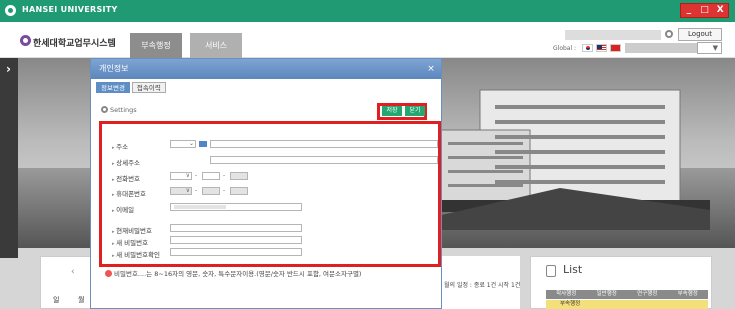 This screenshot has height=309, width=735. I want to click on list-tab-academic: 학사행정, so click(566, 294).